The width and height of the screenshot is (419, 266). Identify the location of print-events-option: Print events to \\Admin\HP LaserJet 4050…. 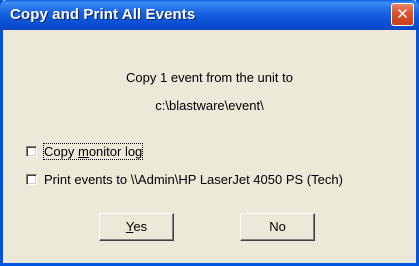
(184, 179).